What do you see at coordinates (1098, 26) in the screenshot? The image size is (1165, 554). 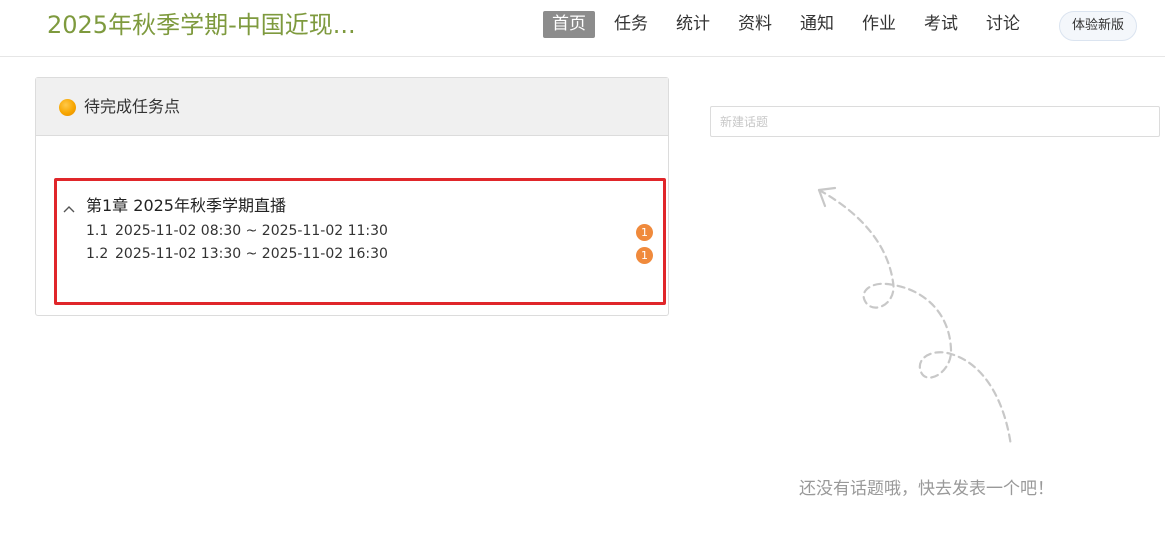 I see `try-new-version-button: 体验新版` at bounding box center [1098, 26].